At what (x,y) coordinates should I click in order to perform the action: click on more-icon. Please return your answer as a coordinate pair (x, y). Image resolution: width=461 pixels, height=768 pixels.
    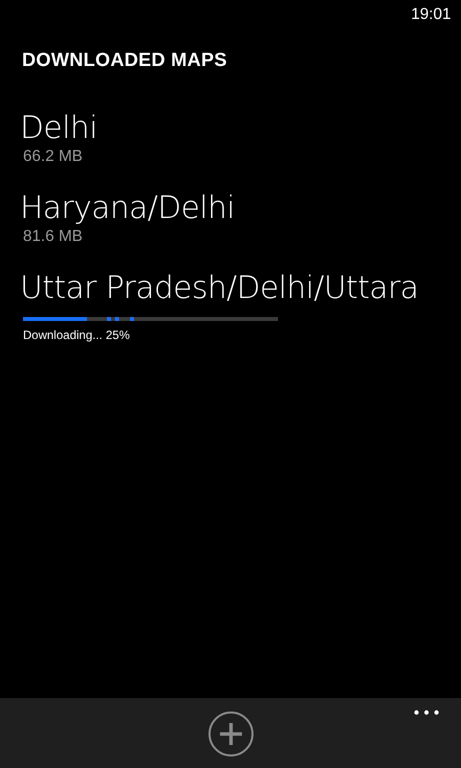
    Looking at the image, I should click on (426, 712).